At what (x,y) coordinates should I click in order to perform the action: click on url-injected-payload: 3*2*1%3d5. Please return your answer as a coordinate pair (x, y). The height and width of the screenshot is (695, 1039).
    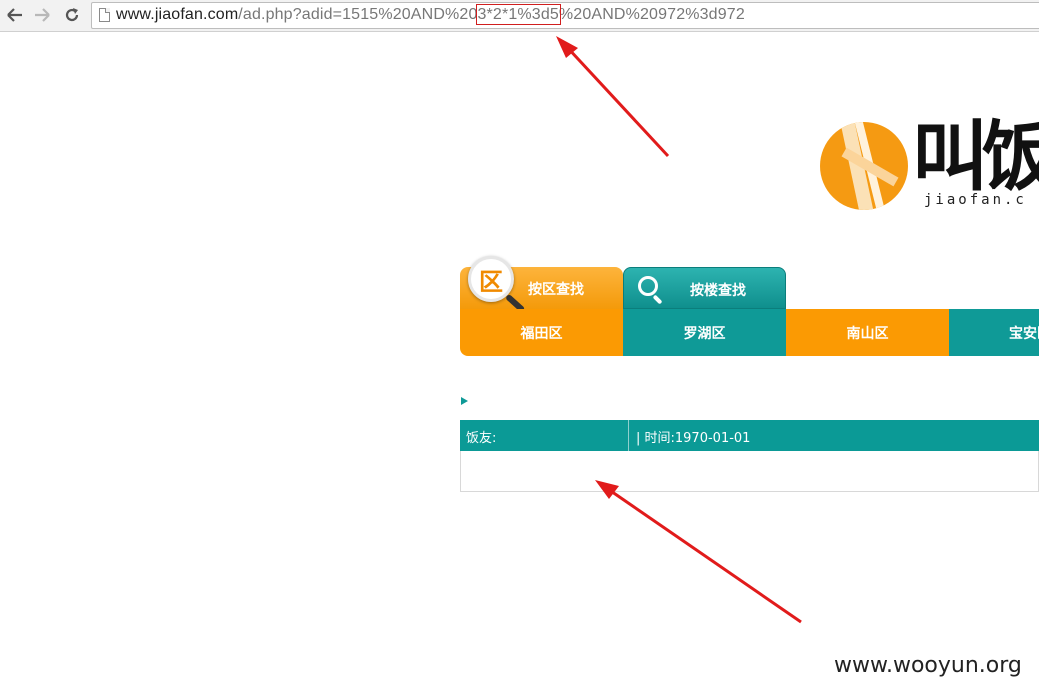
    Looking at the image, I should click on (518, 14).